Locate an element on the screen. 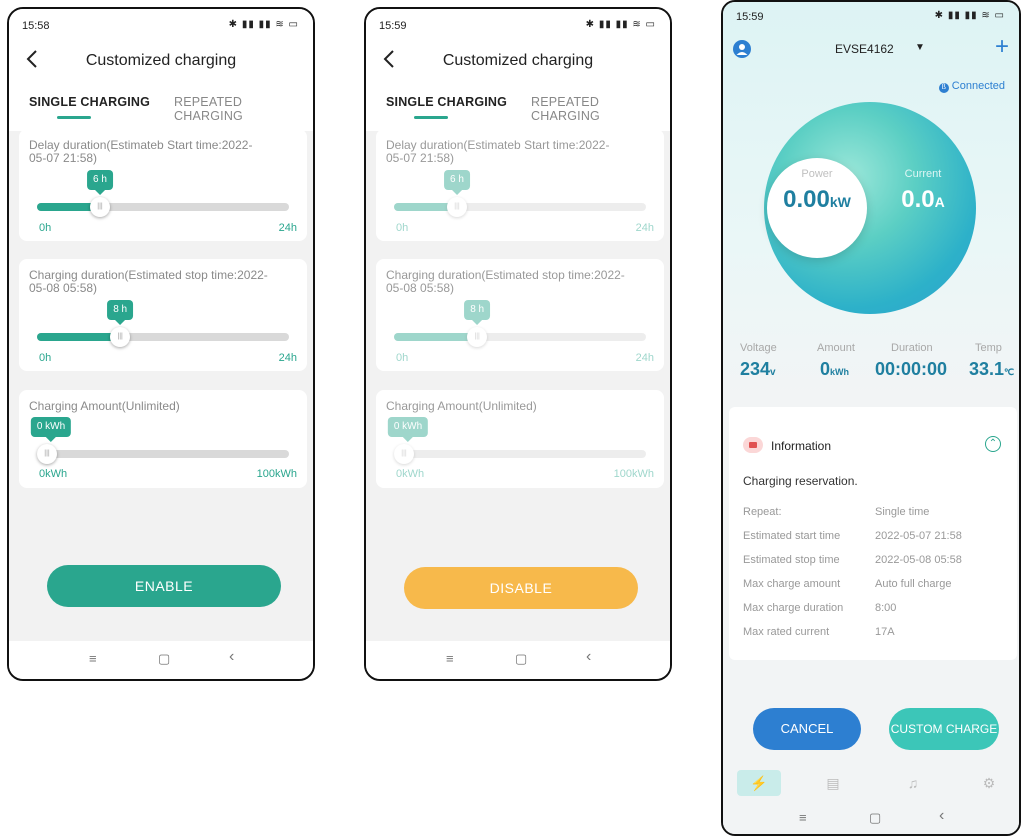  current-label: Current is located at coordinates (923, 174).